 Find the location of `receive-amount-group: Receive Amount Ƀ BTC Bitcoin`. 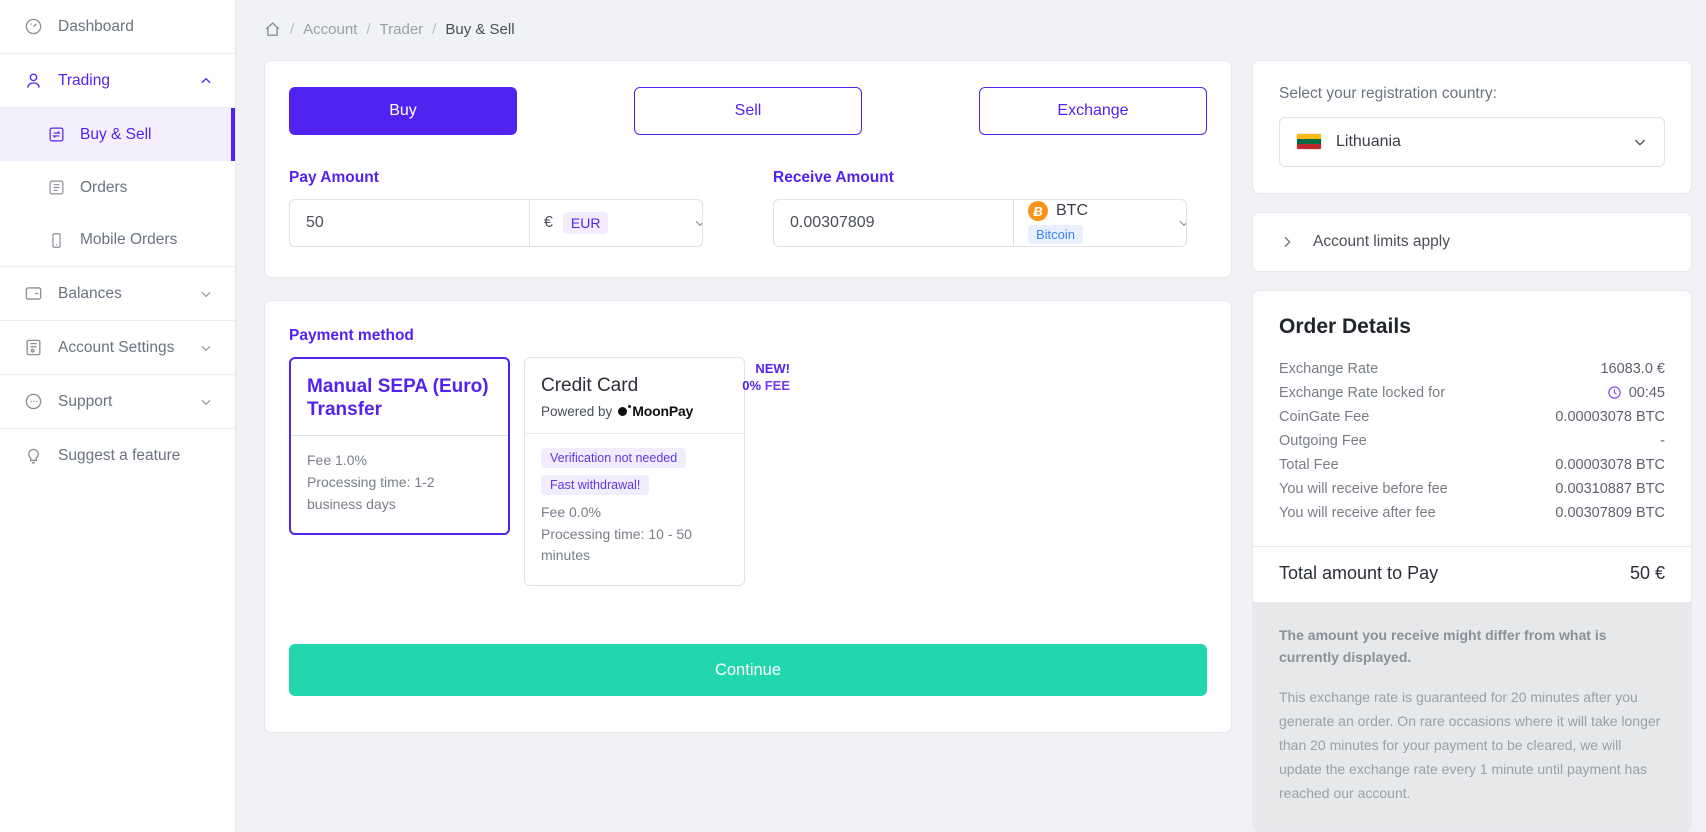

receive-amount-group: Receive Amount Ƀ BTC Bitcoin is located at coordinates (980, 208).